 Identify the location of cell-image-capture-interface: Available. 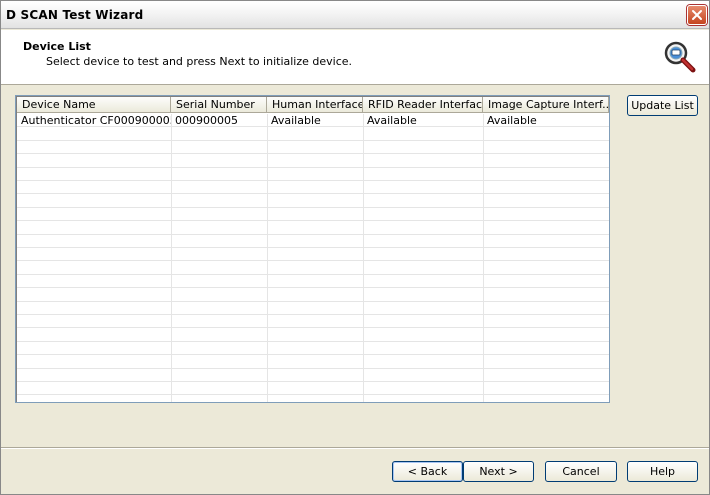
(512, 120).